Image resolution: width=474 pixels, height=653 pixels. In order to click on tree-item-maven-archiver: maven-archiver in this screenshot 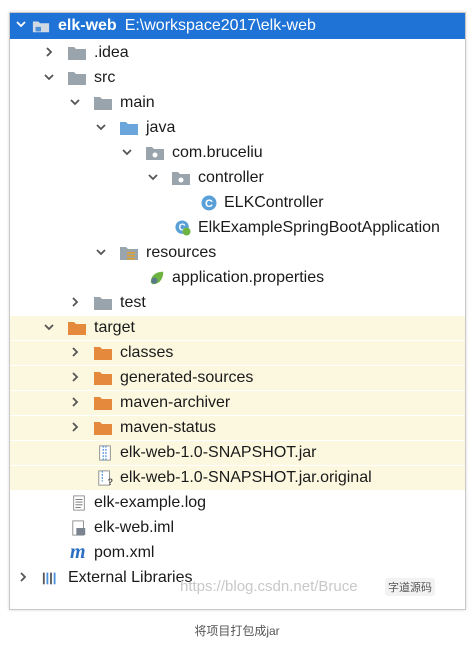, I will do `click(237, 403)`.